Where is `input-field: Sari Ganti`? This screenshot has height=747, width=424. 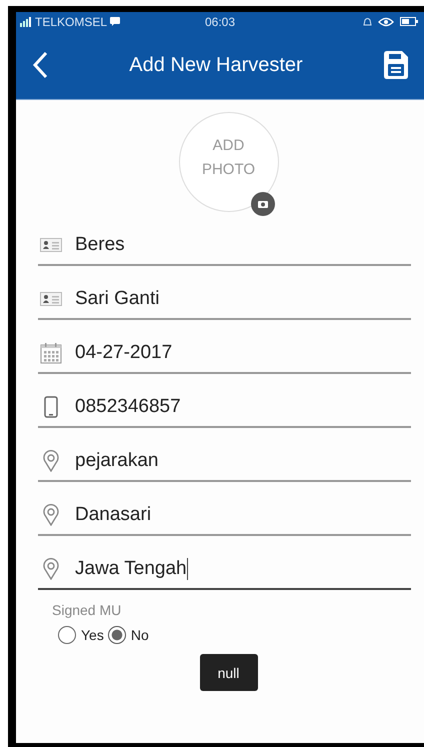
input-field: Sari Ganti is located at coordinates (224, 300).